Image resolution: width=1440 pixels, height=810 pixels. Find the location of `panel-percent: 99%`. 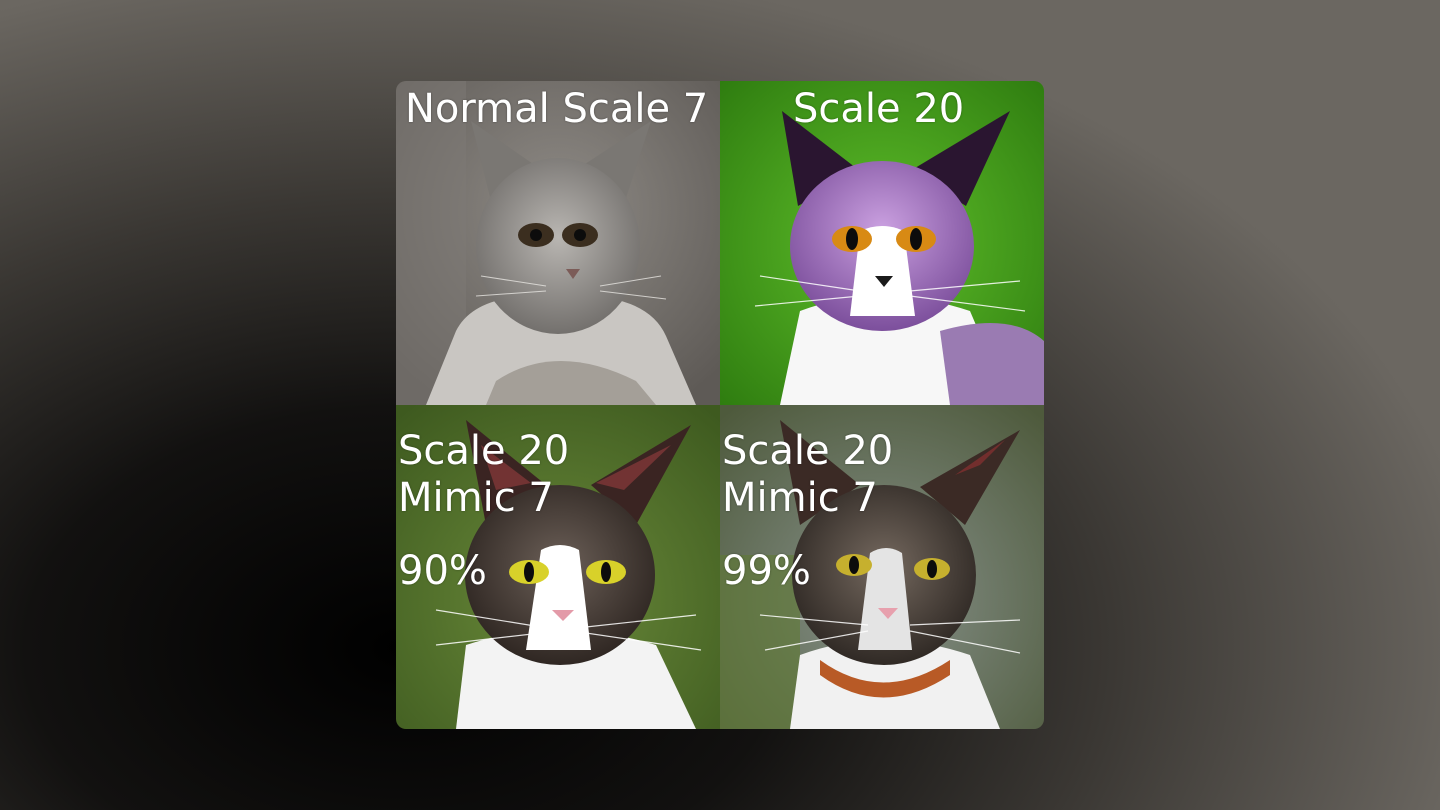

panel-percent: 99% is located at coordinates (766, 571).